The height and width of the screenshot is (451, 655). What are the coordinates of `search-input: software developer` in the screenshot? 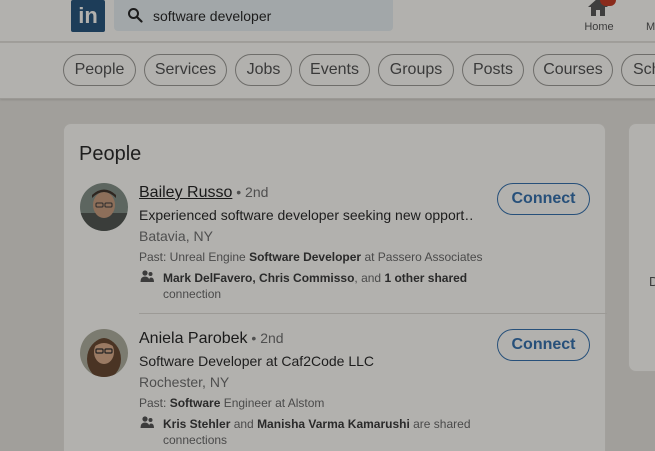 It's located at (253, 15).